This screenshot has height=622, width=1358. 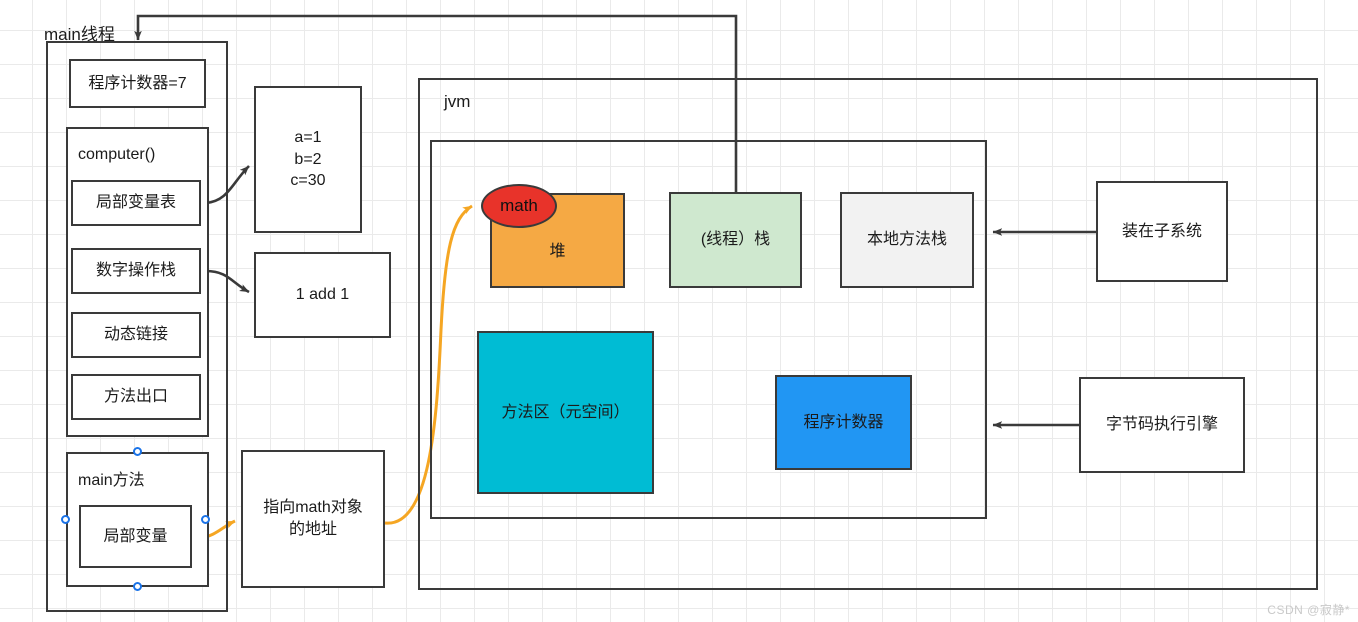 What do you see at coordinates (136, 397) in the screenshot?
I see `slot-method-exit: 方法出口` at bounding box center [136, 397].